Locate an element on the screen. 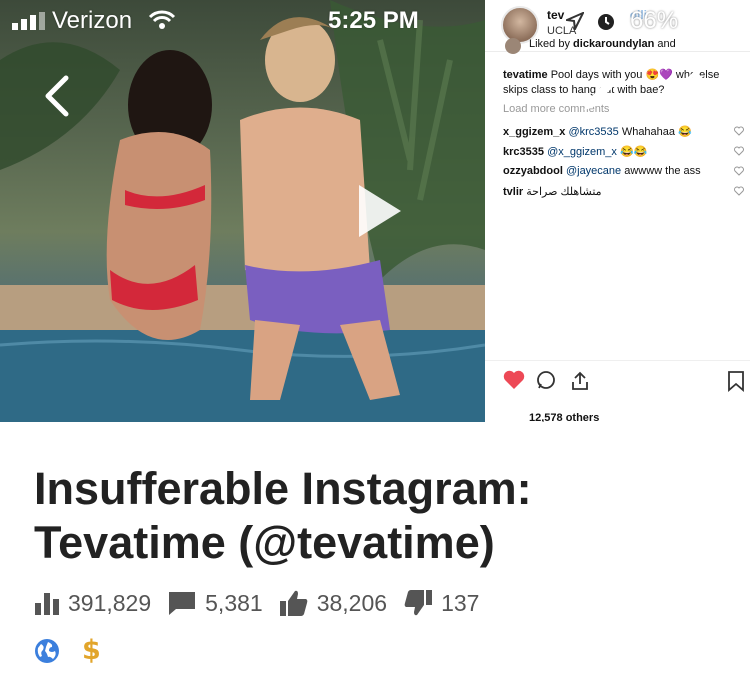 This screenshot has width=750, height=684. battery-percent: 66% is located at coordinates (654, 20).